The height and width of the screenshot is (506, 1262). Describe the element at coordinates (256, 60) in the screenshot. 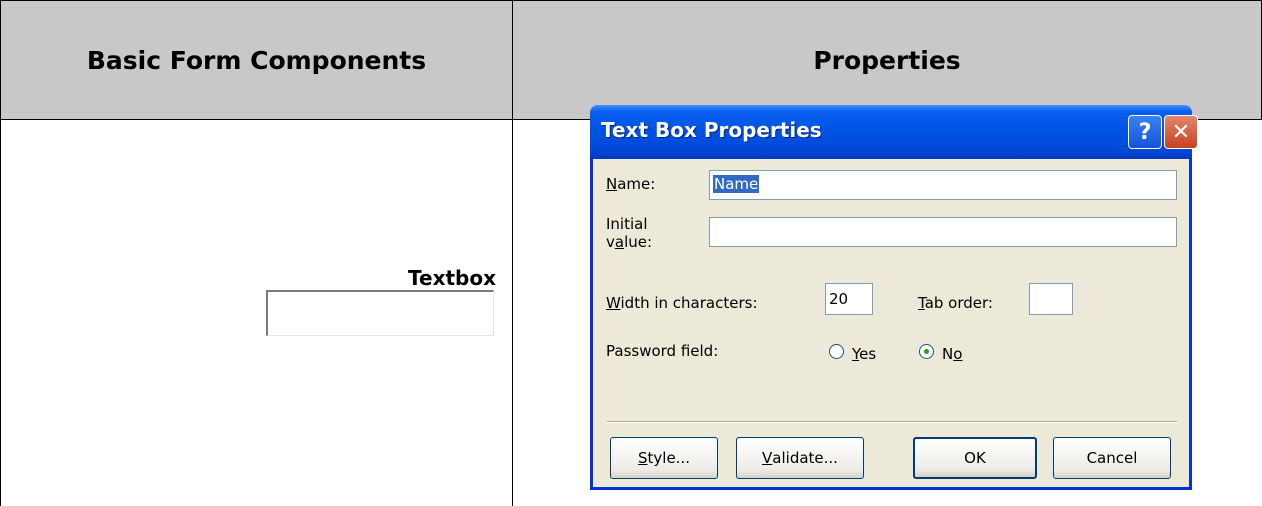

I see `header-basic-form-components: Basic Form Components` at that location.